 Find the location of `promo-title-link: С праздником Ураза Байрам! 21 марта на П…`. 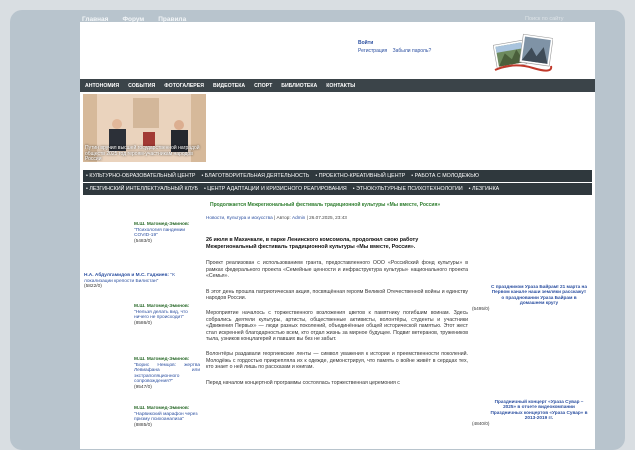

promo-title-link: С праздником Ураза Байрам! 21 марта на П… is located at coordinates (539, 295).